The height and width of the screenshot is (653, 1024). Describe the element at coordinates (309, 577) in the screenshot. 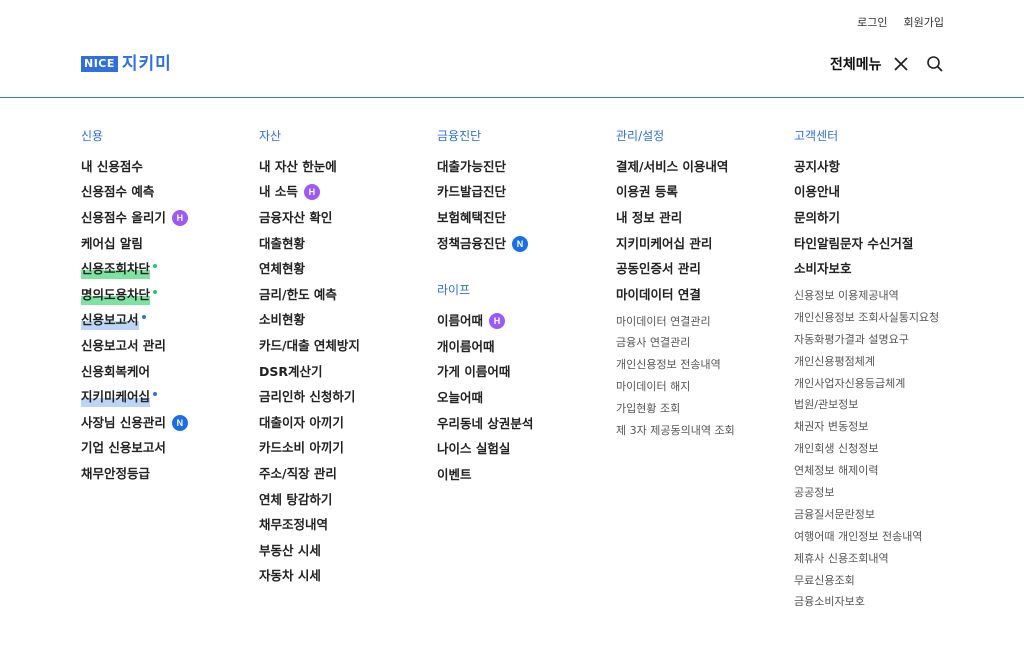

I see `menu-item: 자동차 시세` at that location.